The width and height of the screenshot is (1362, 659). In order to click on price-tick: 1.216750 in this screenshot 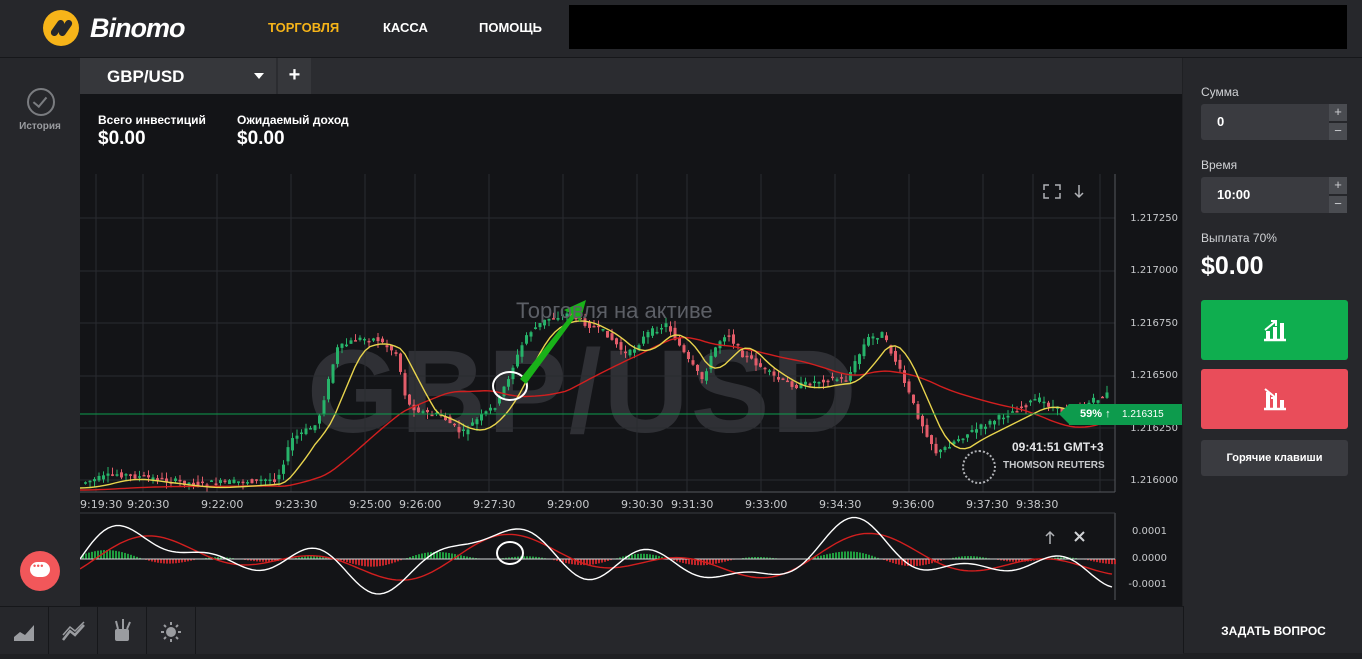, I will do `click(1154, 323)`.